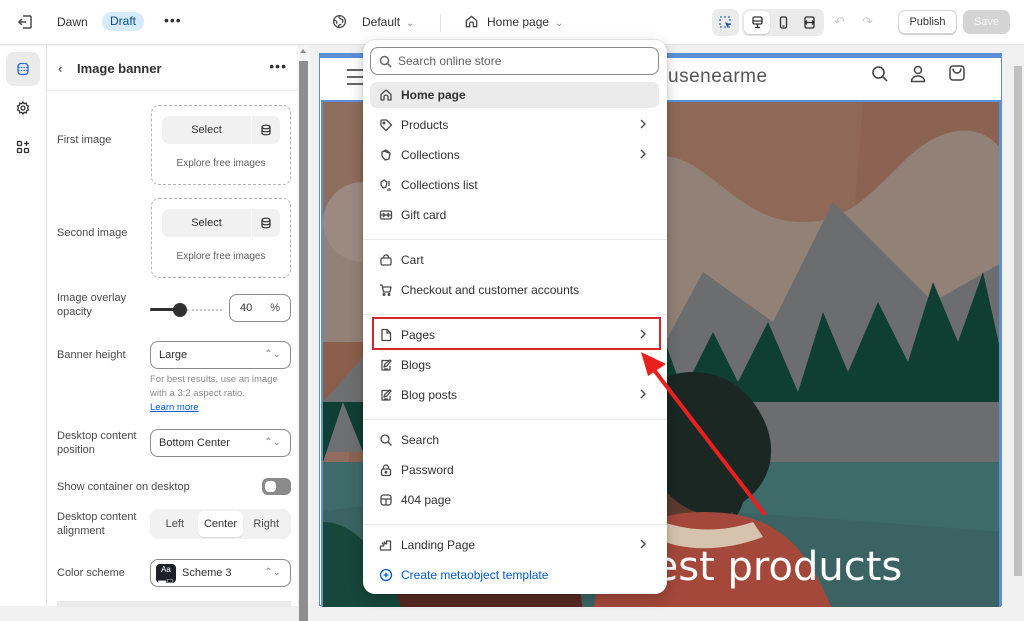  I want to click on second-image-explore-link: Explore free images, so click(221, 256).